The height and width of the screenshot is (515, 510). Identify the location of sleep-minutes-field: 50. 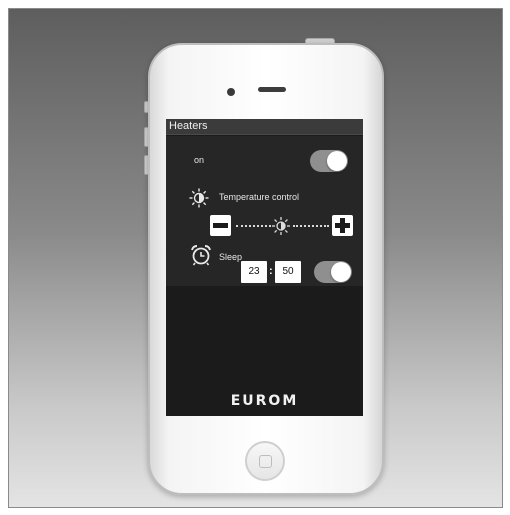
(288, 272).